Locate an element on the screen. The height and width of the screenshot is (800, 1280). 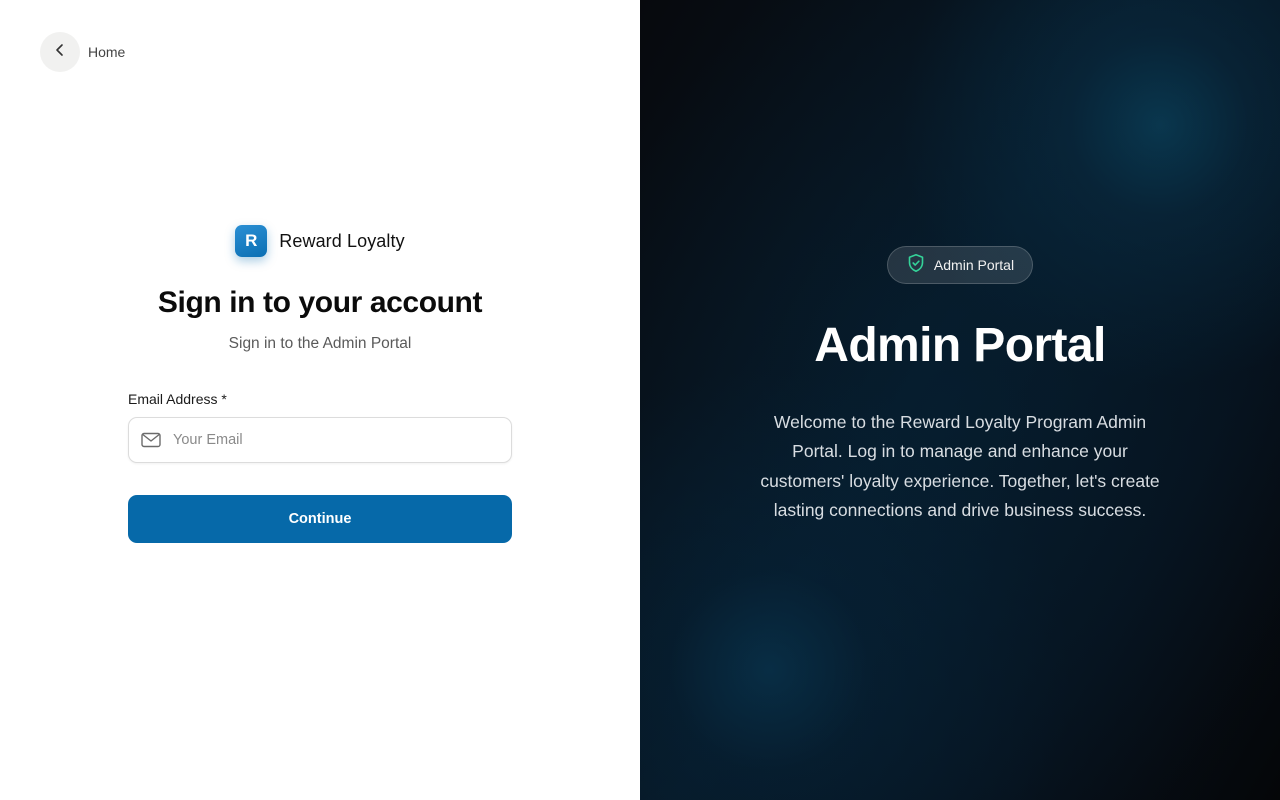
email-input is located at coordinates (333, 440).